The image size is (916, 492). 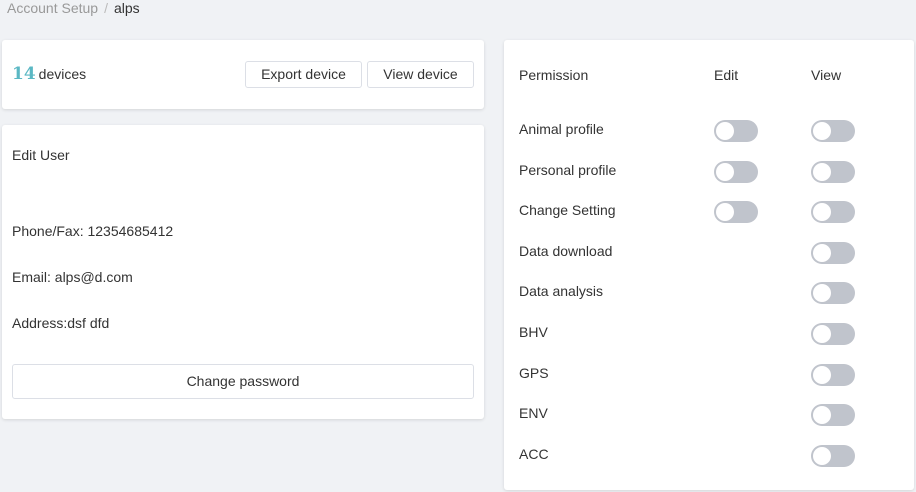 I want to click on device-count: 14 devices, so click(x=49, y=74).